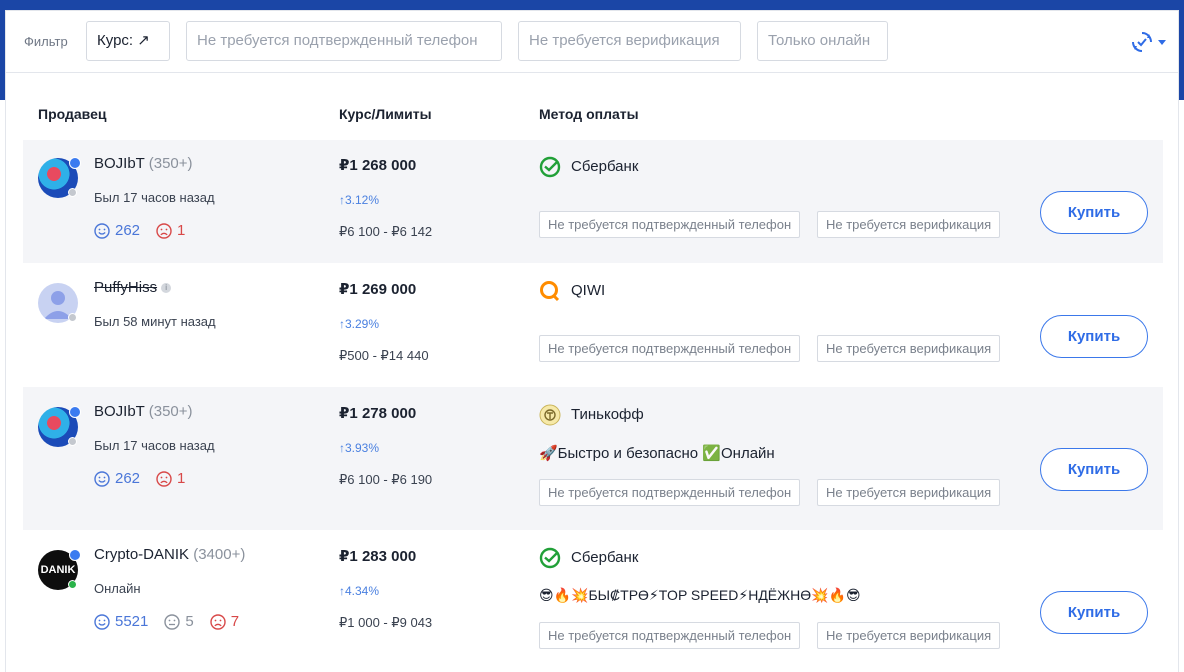 This screenshot has height=672, width=1184. I want to click on filter-chip-no-phone: Не требуется подтвержденный телефон, so click(344, 41).